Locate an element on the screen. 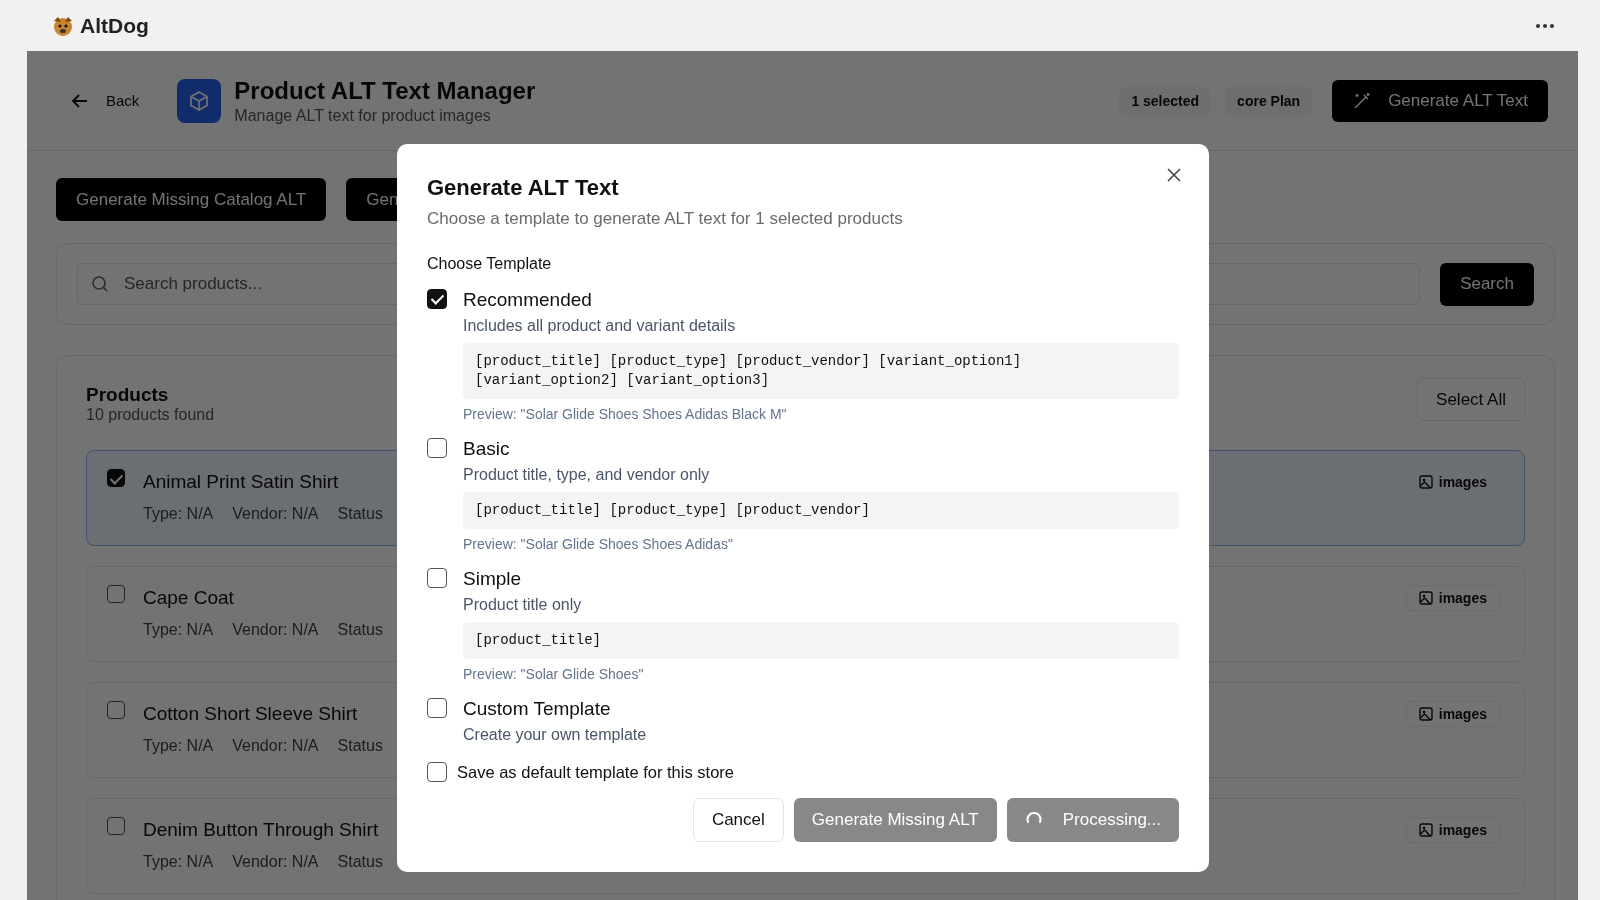 The height and width of the screenshot is (900, 1600). section-label: Choose Template is located at coordinates (490, 264).